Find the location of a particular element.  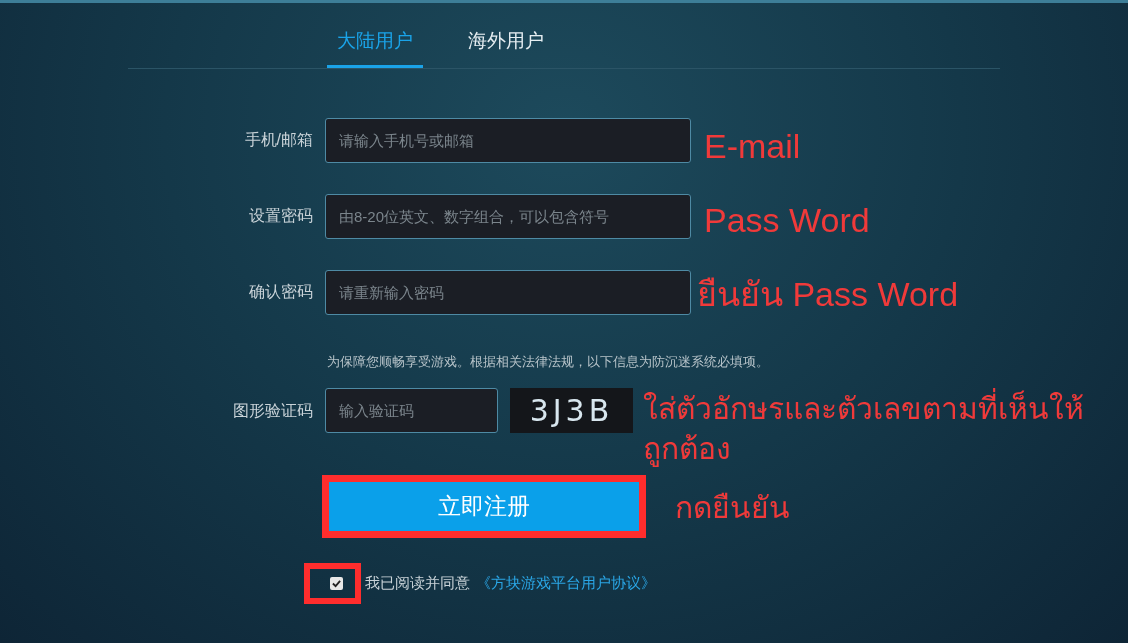

tab: 大陆用户 is located at coordinates (375, 47).